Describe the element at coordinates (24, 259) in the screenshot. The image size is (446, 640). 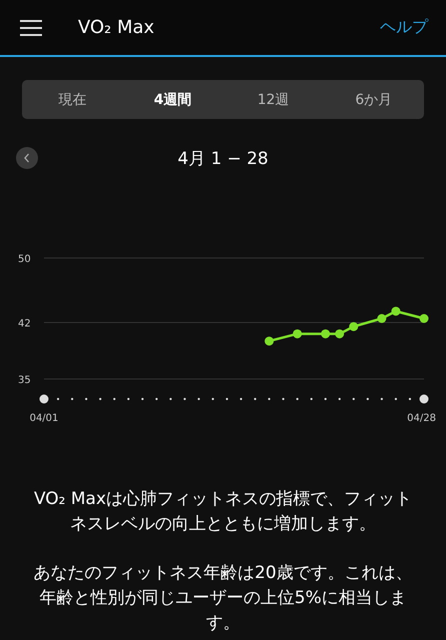
I see `y-axis-label: 50` at that location.